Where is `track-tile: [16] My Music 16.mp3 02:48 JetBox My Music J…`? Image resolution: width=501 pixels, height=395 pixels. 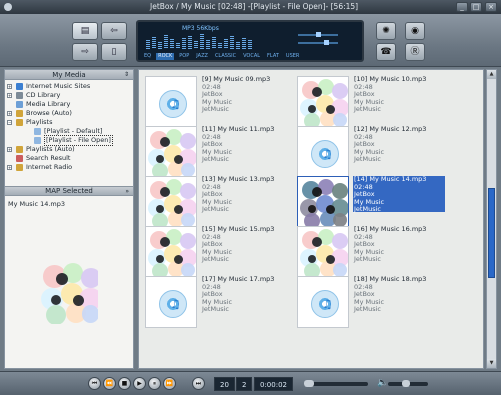
track-tile: [16] My Music 16.mp3 02:48 JetBox My Music J… is located at coordinates (372, 251).